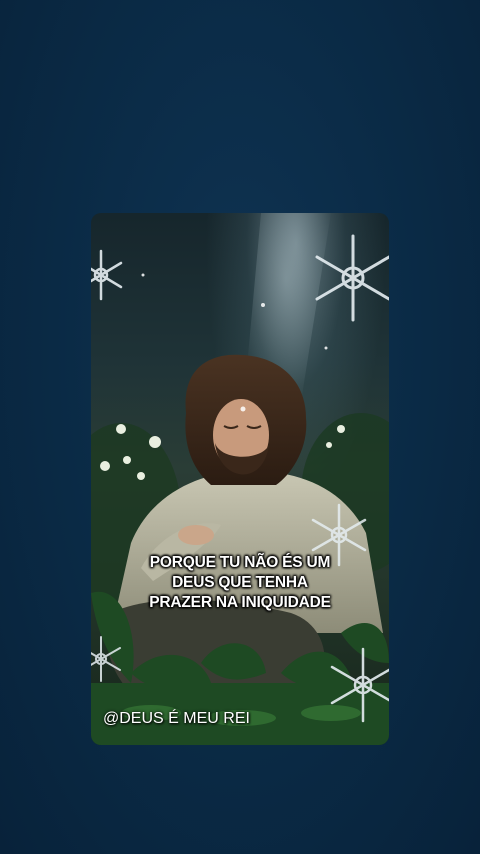 The height and width of the screenshot is (854, 480). What do you see at coordinates (240, 562) in the screenshot?
I see `caption-line-1: PORQUE TU NÃO ÉS UM` at bounding box center [240, 562].